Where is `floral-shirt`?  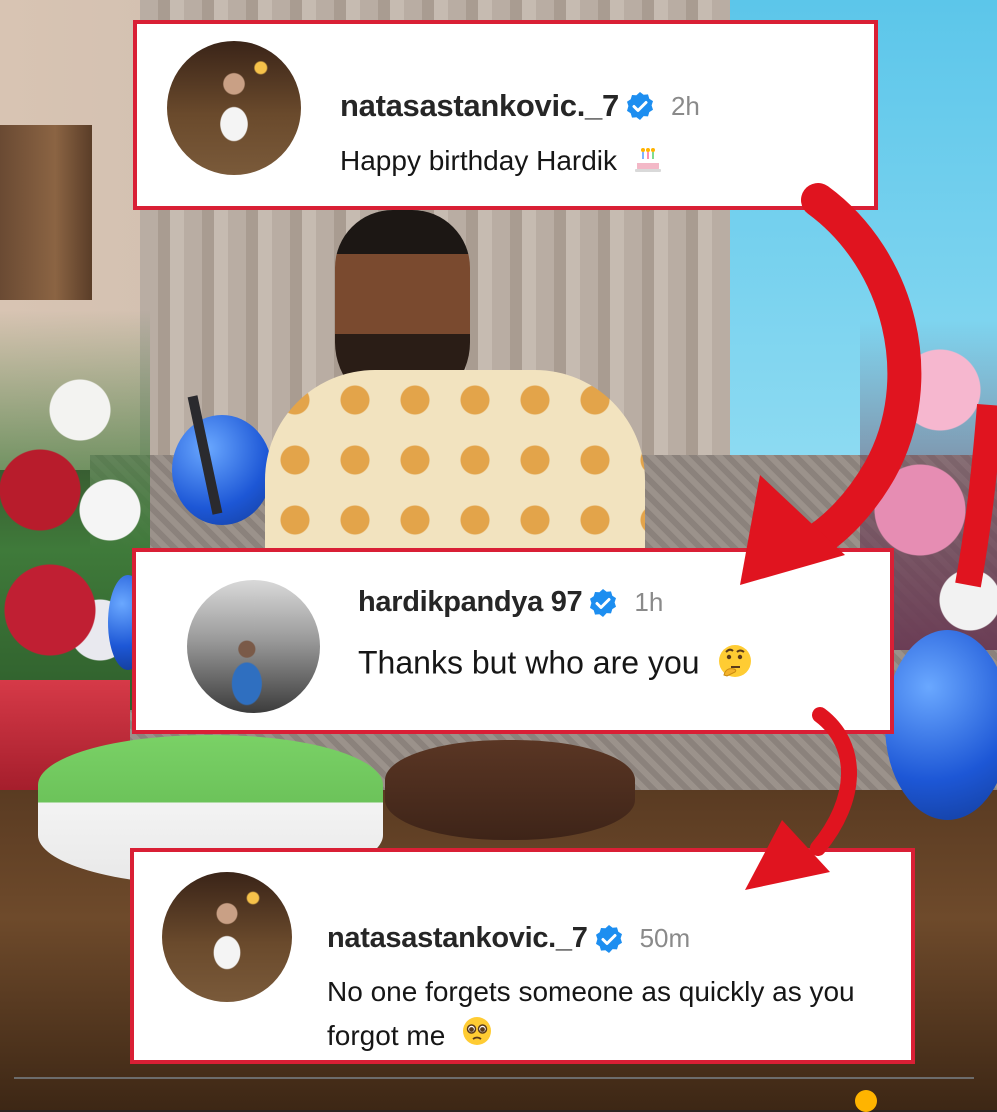
floral-shirt is located at coordinates (455, 462).